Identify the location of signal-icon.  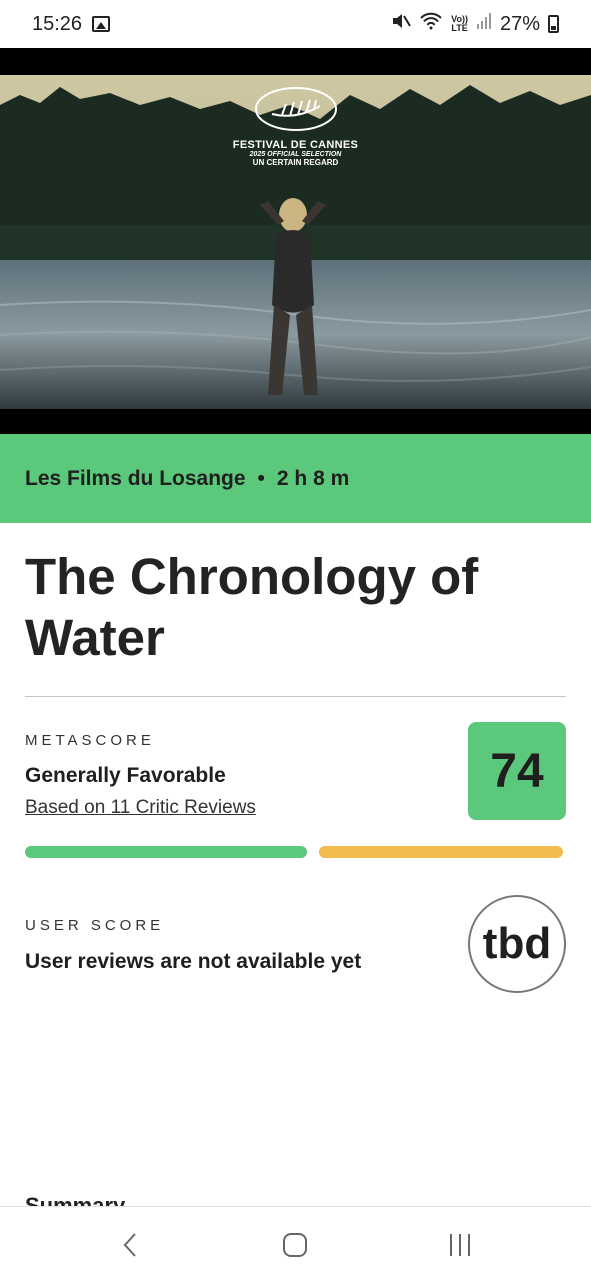
(484, 24).